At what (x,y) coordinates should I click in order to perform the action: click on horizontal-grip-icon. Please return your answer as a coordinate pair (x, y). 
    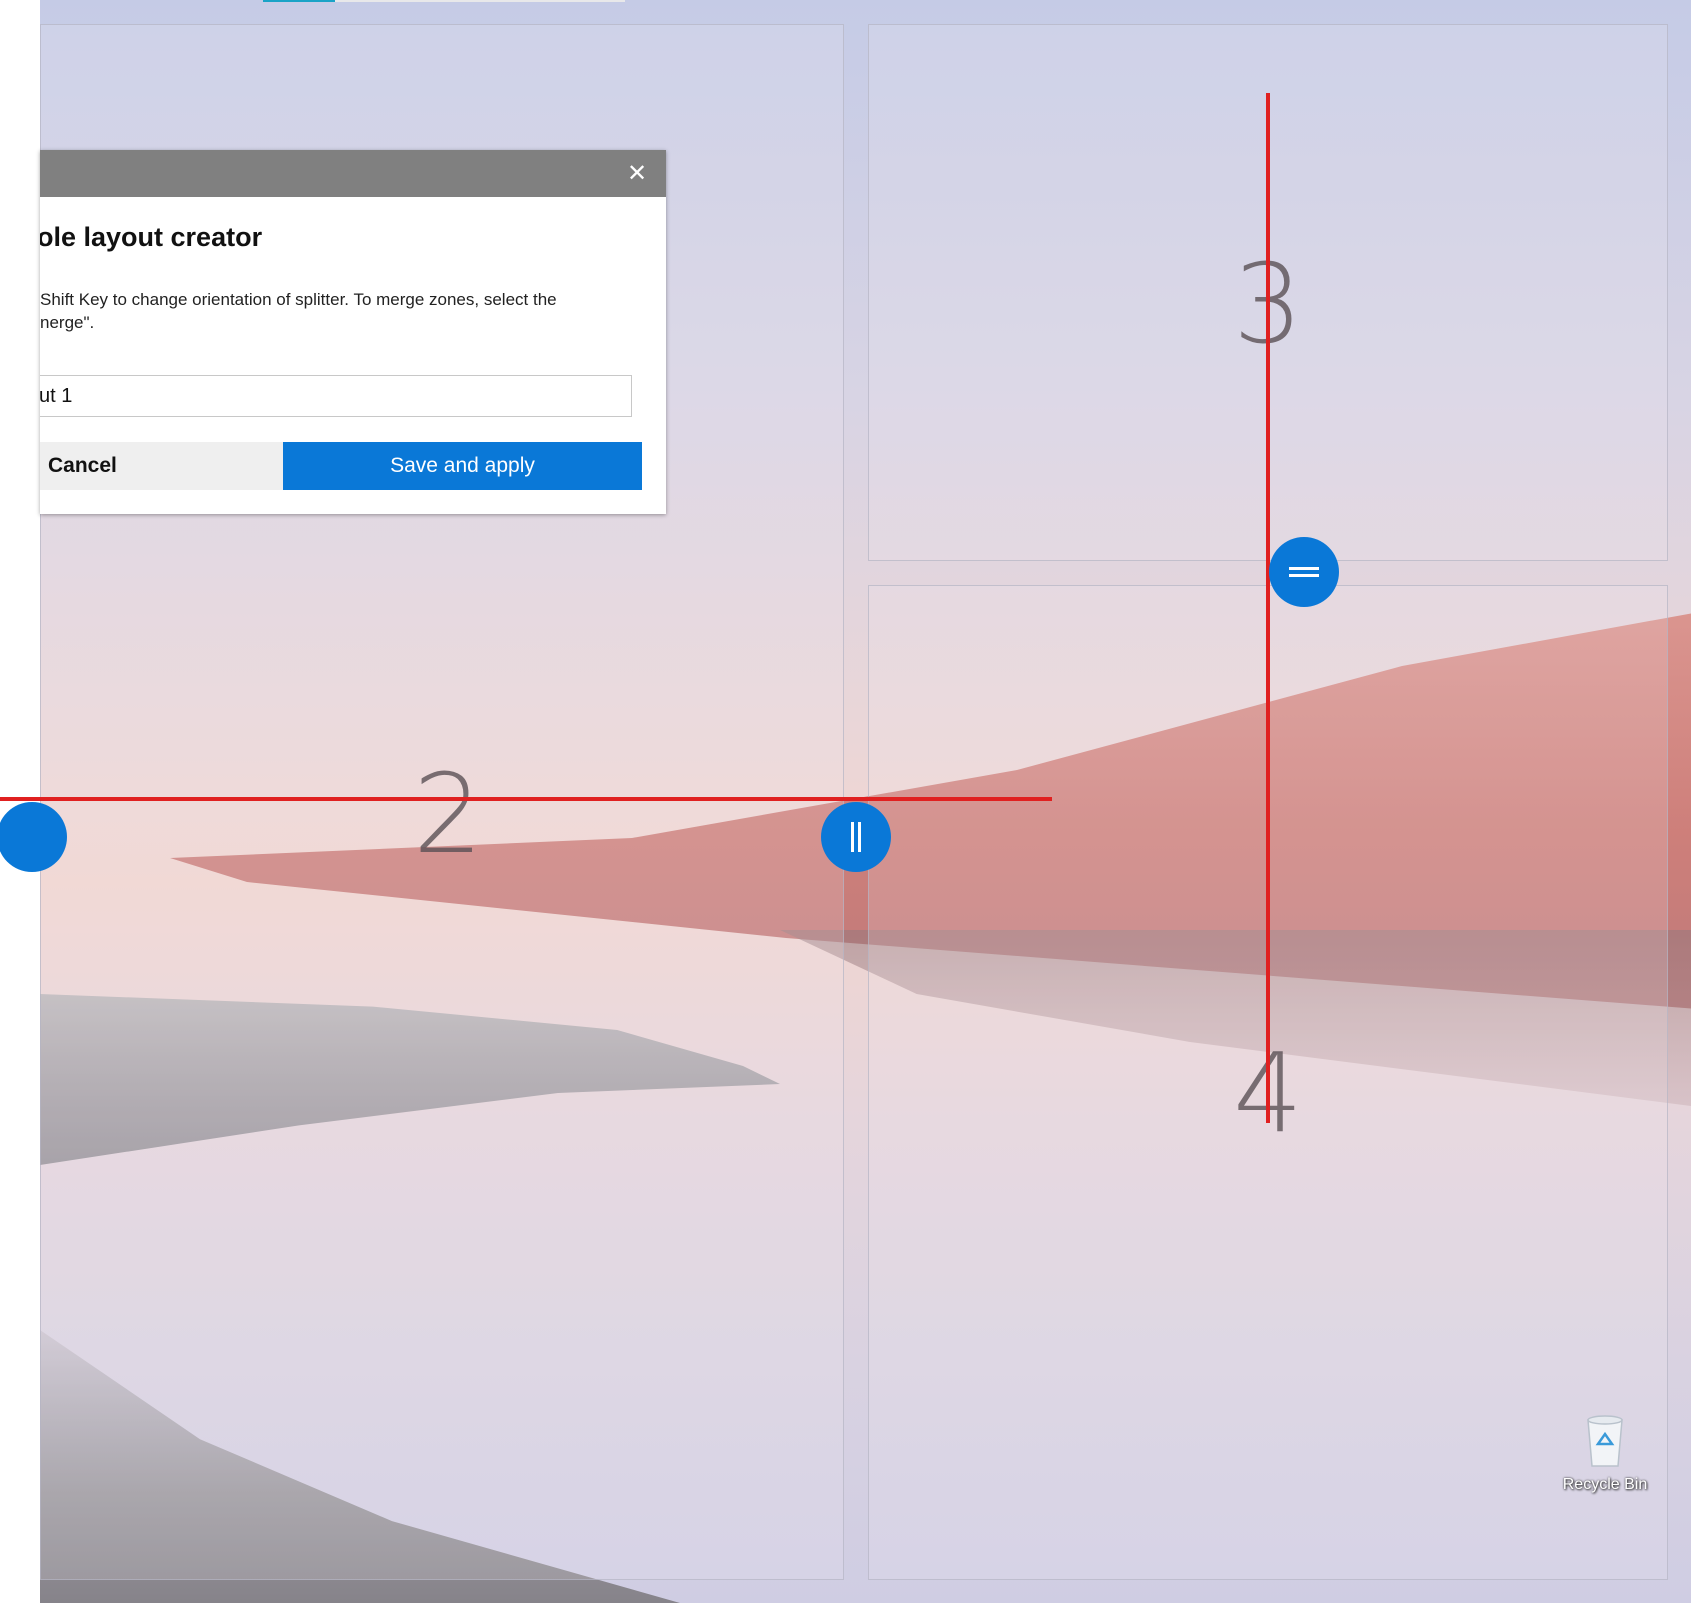
    Looking at the image, I should click on (1304, 572).